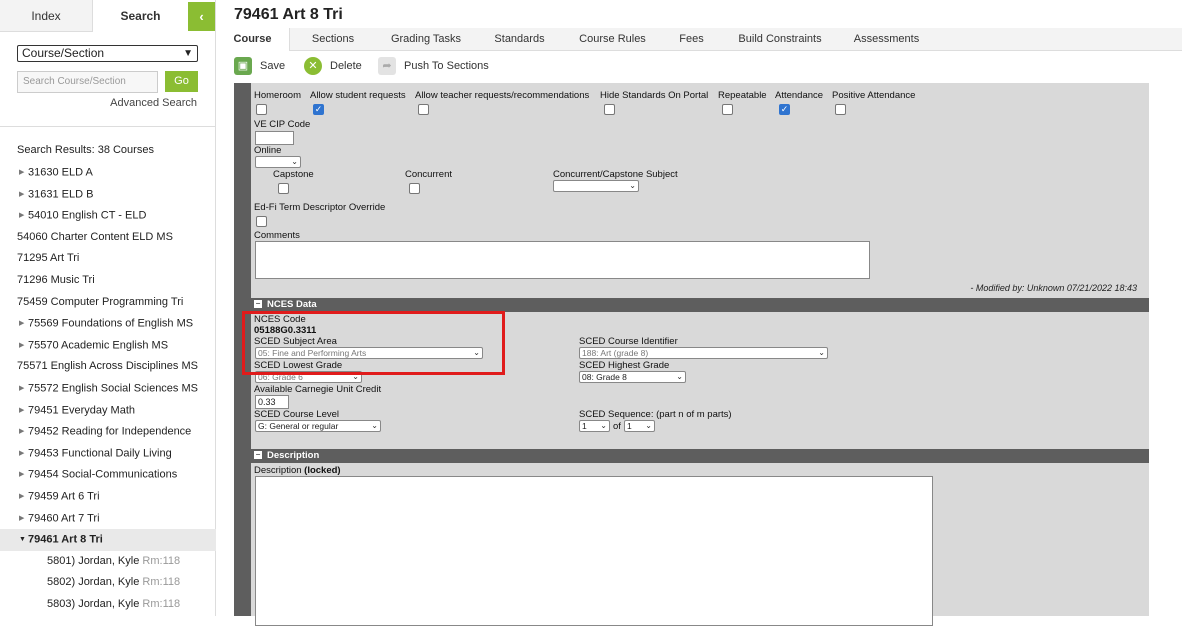 This screenshot has height=626, width=1182. I want to click on online-label: Online, so click(268, 150).